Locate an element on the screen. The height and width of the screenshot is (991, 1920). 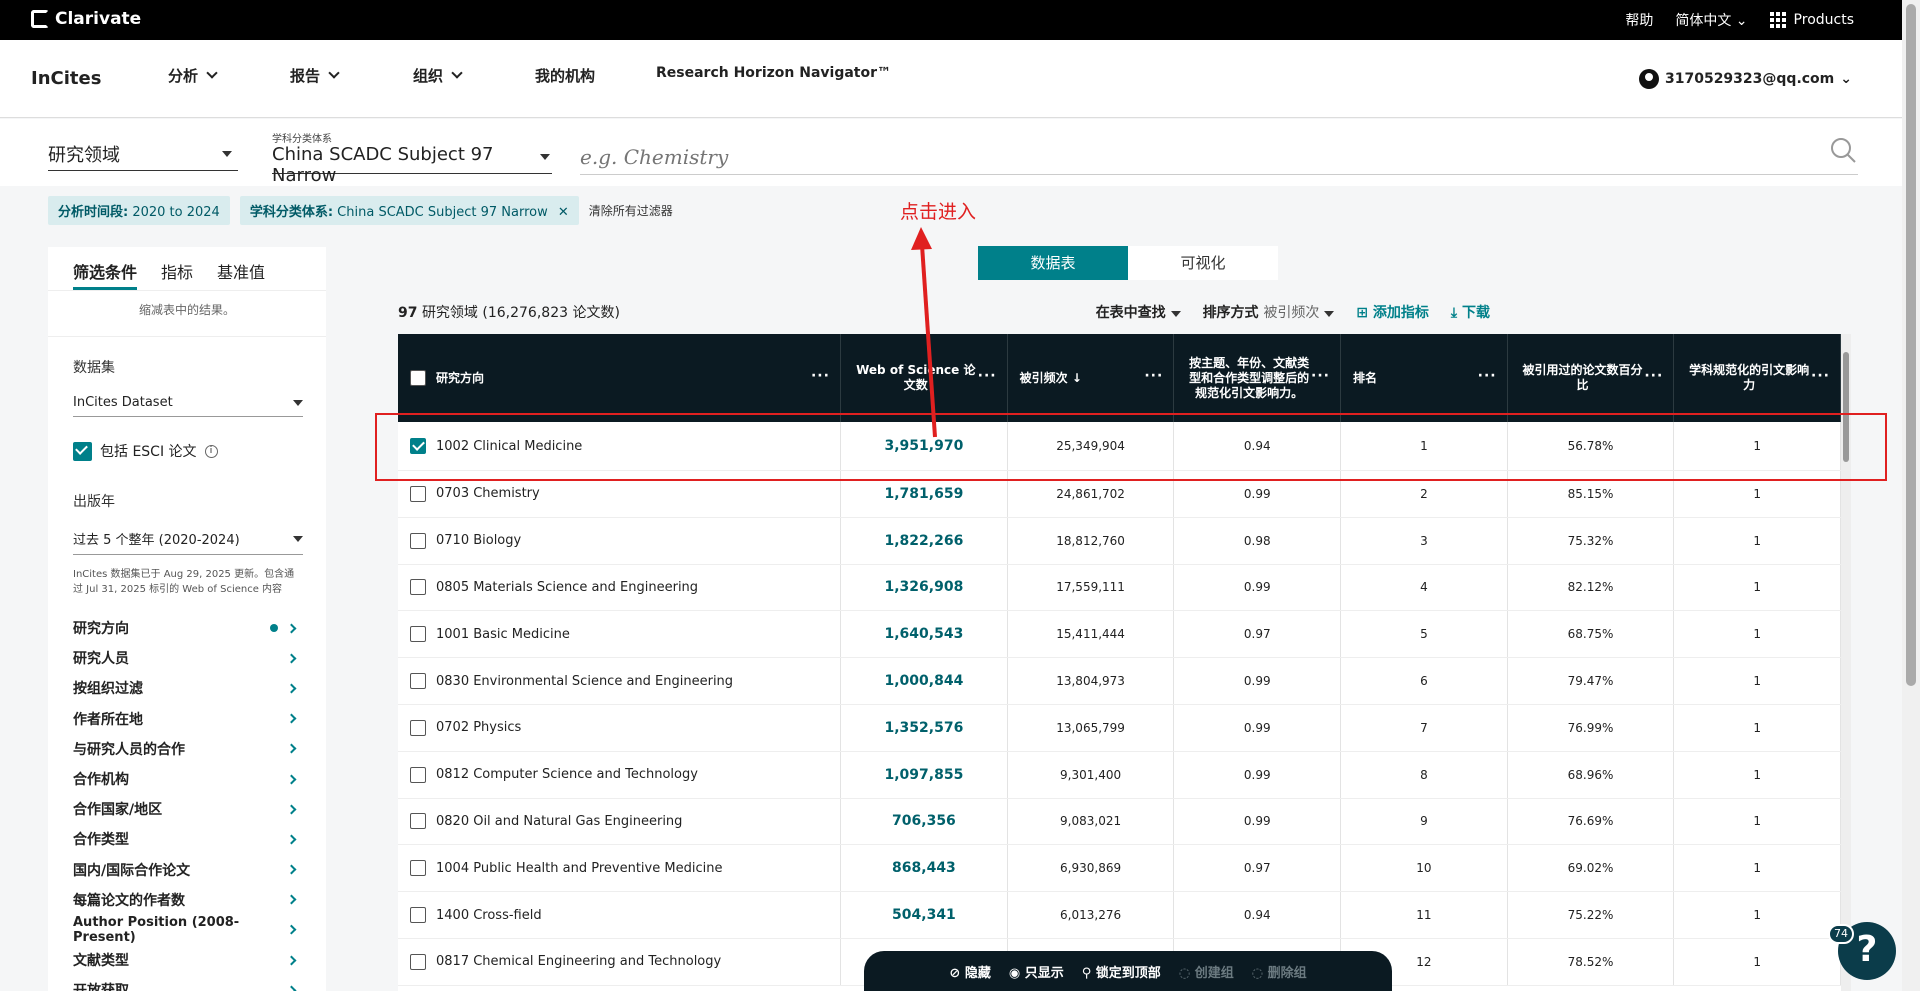
language-select: 简体中文 ⌄ is located at coordinates (1711, 20).